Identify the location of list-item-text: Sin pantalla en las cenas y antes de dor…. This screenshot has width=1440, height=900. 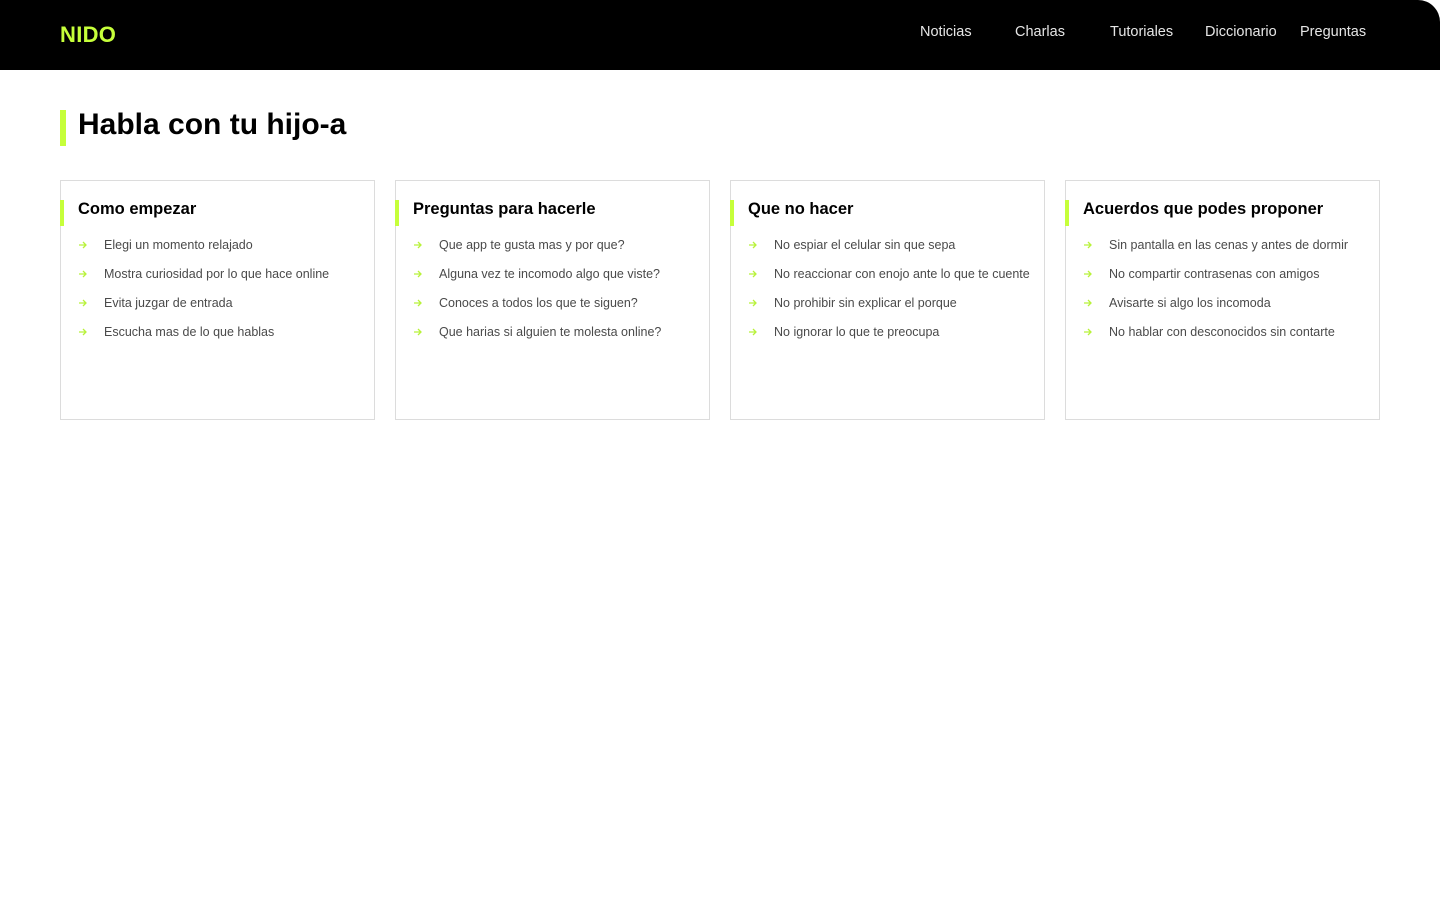
(1229, 245).